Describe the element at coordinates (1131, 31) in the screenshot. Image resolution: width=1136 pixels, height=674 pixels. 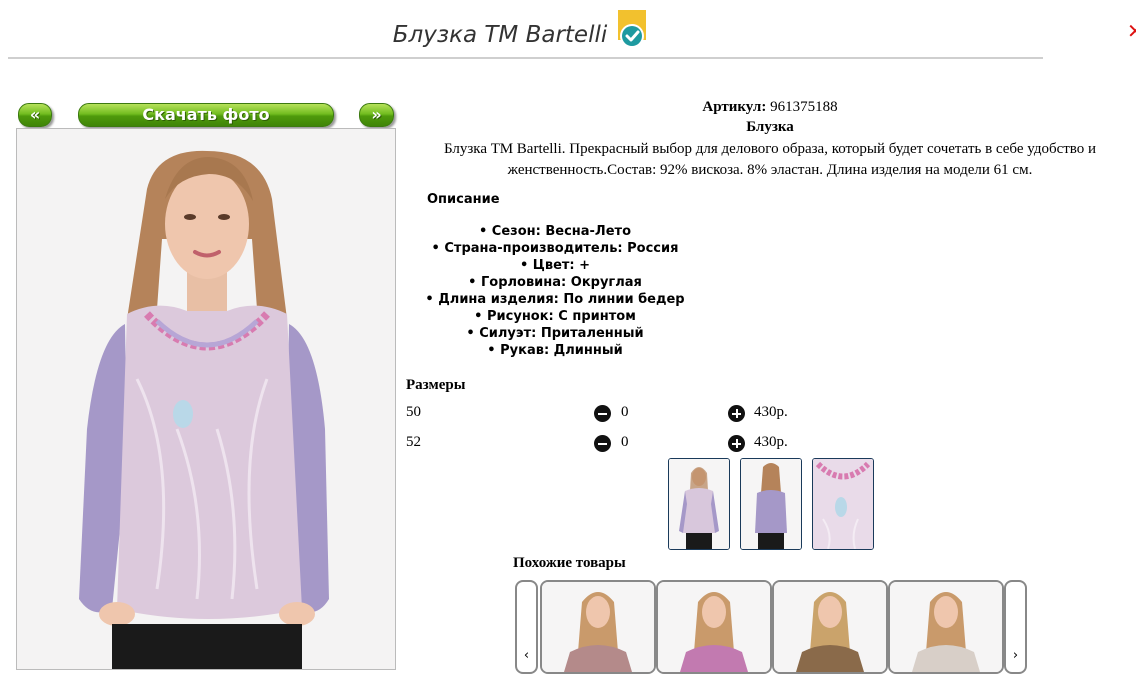
I see `close-icon: ✕` at that location.